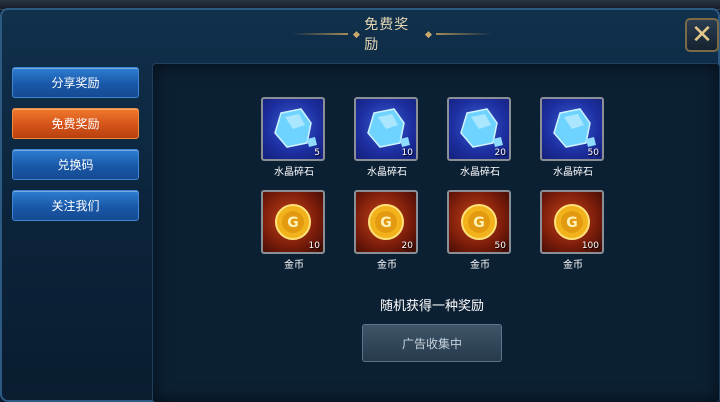 This screenshot has width=720, height=402. Describe the element at coordinates (590, 246) in the screenshot. I see `reward-qty: 100` at that location.